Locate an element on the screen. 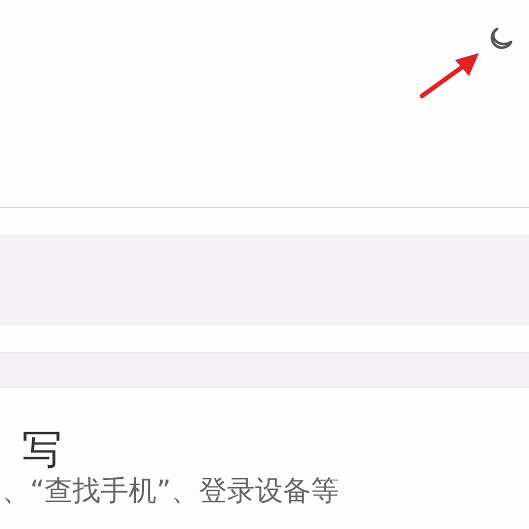 This screenshot has width=529, height=529. moon-icon is located at coordinates (501, 39).